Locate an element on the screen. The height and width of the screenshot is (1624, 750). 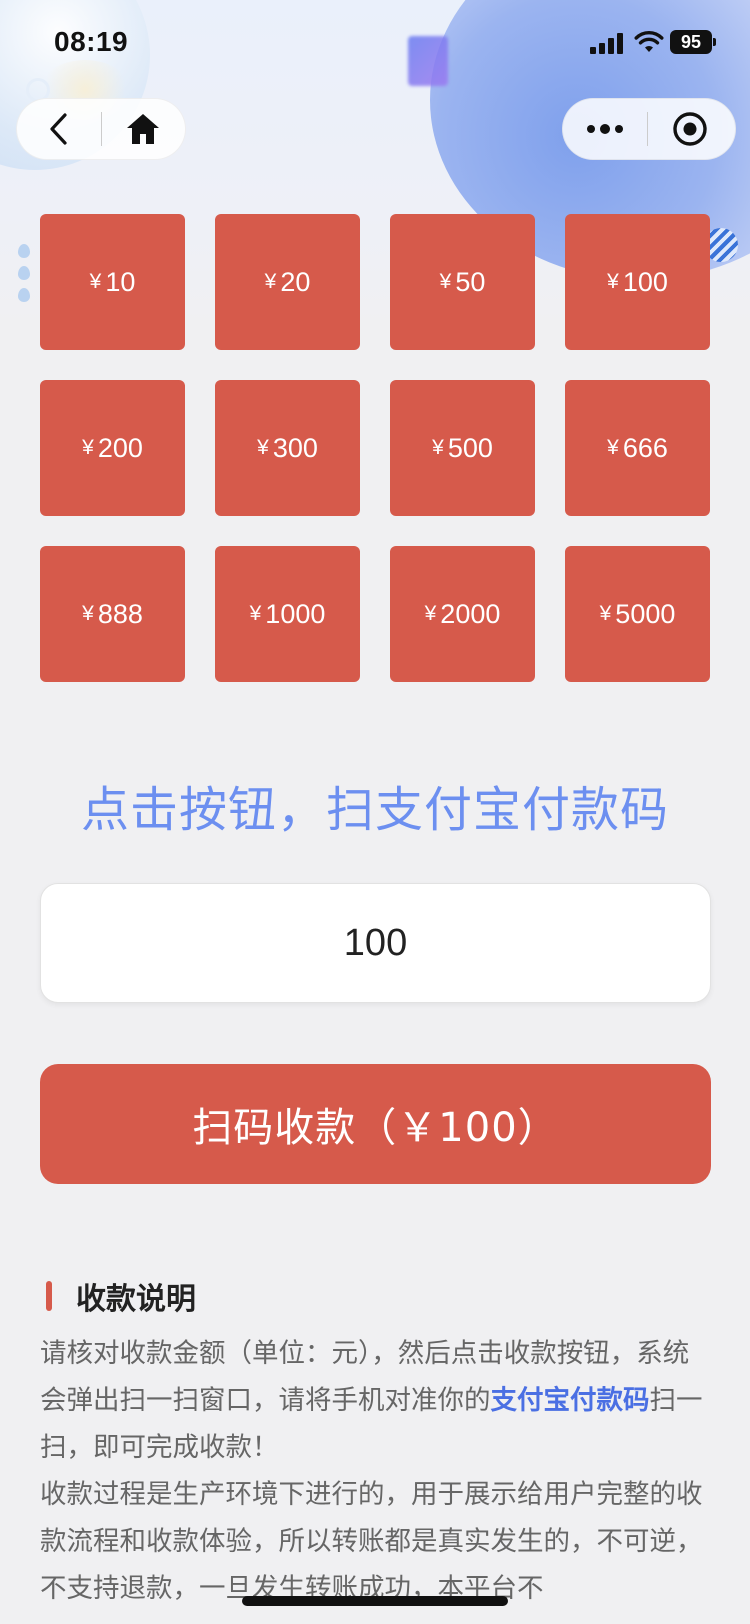
instructions-title: 收款说明 is located at coordinates (136, 1299).